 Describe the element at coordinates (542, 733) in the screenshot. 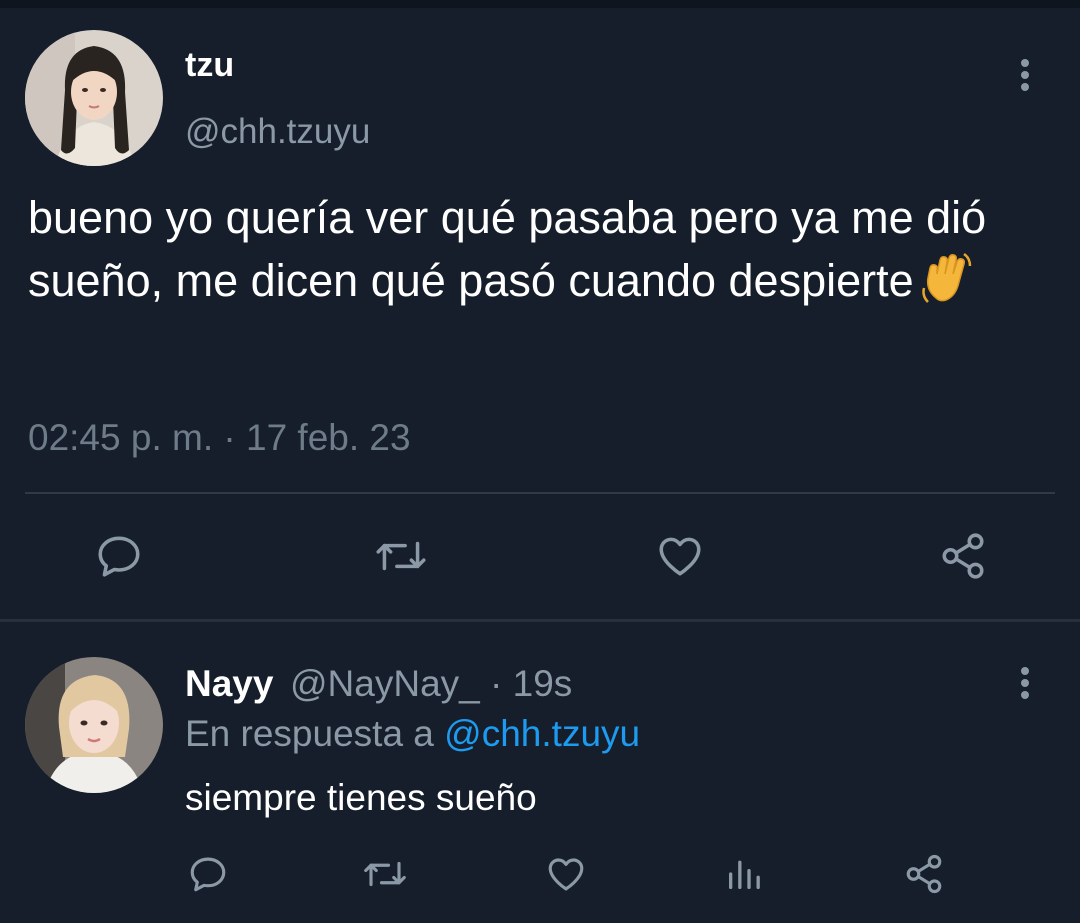

I see `reply-mention-link: @chh.tzuyu` at that location.